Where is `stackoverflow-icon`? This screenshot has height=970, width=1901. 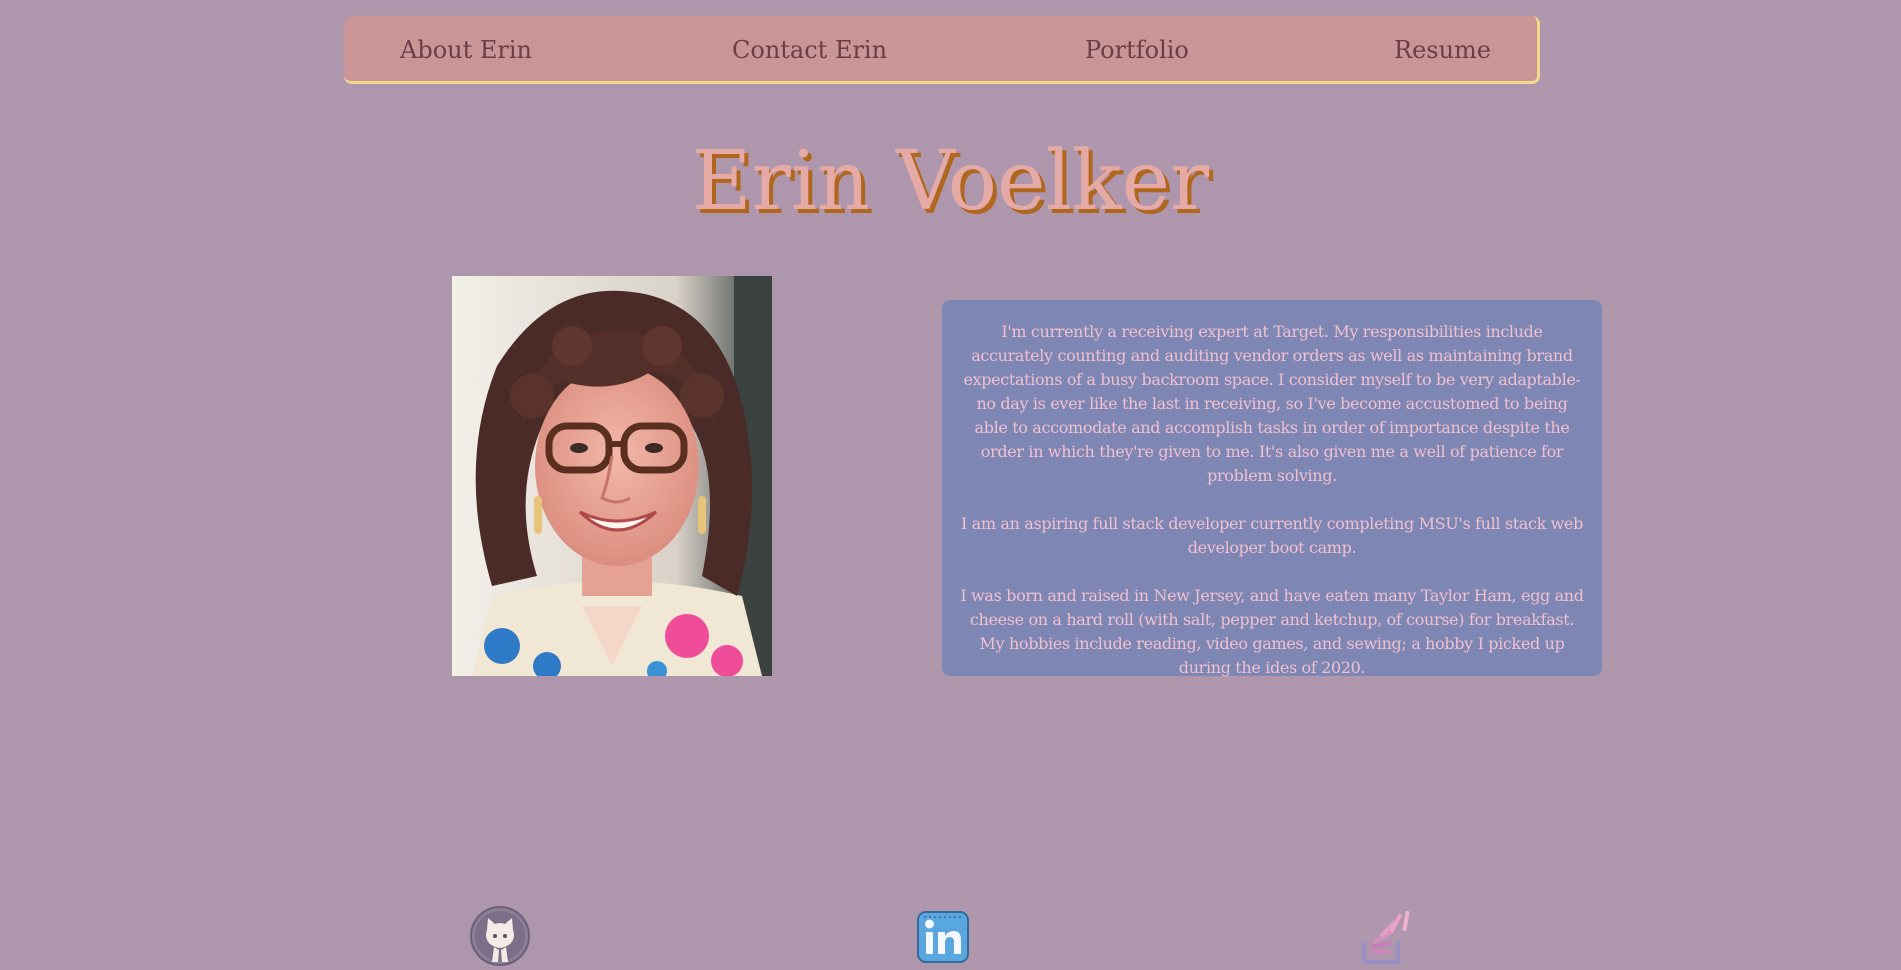
stackoverflow-icon is located at coordinates (1386, 937).